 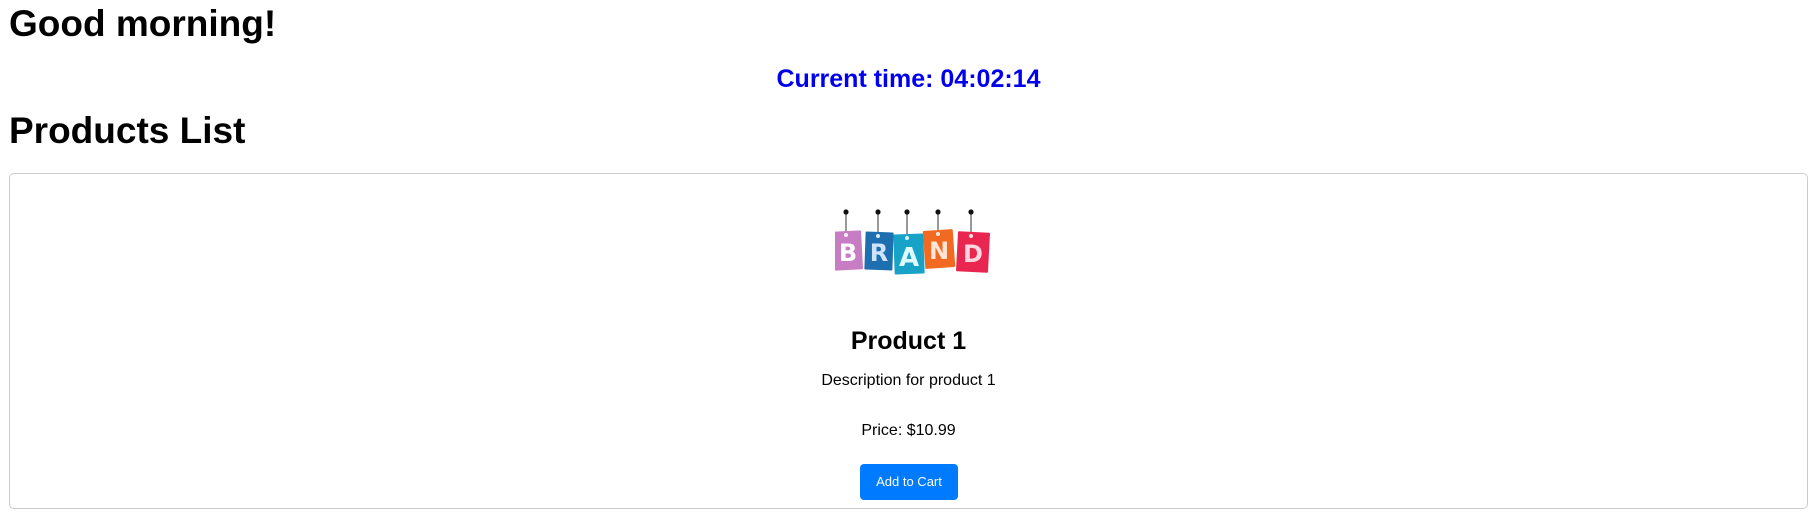 I want to click on add-to-cart-button: Add to Cart, so click(x=909, y=482).